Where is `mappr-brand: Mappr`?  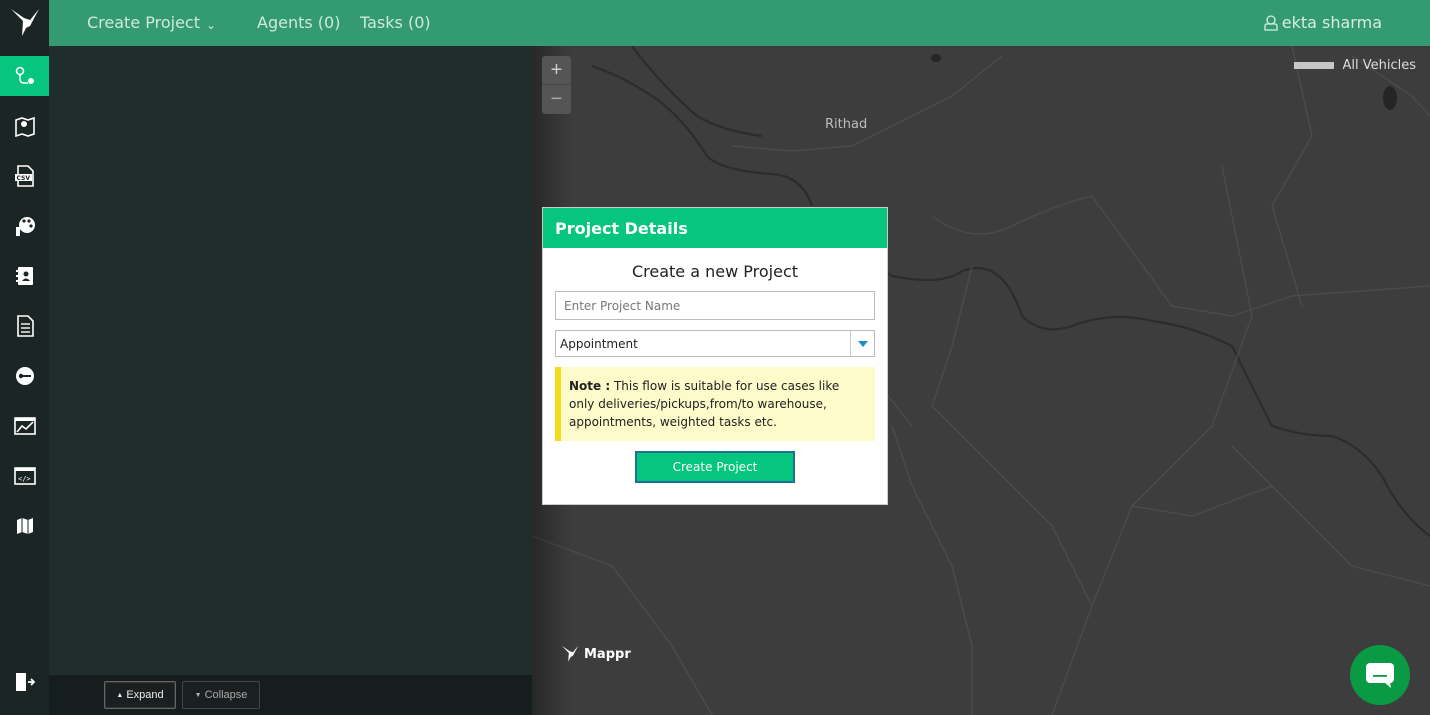
mappr-brand: Mappr is located at coordinates (595, 654).